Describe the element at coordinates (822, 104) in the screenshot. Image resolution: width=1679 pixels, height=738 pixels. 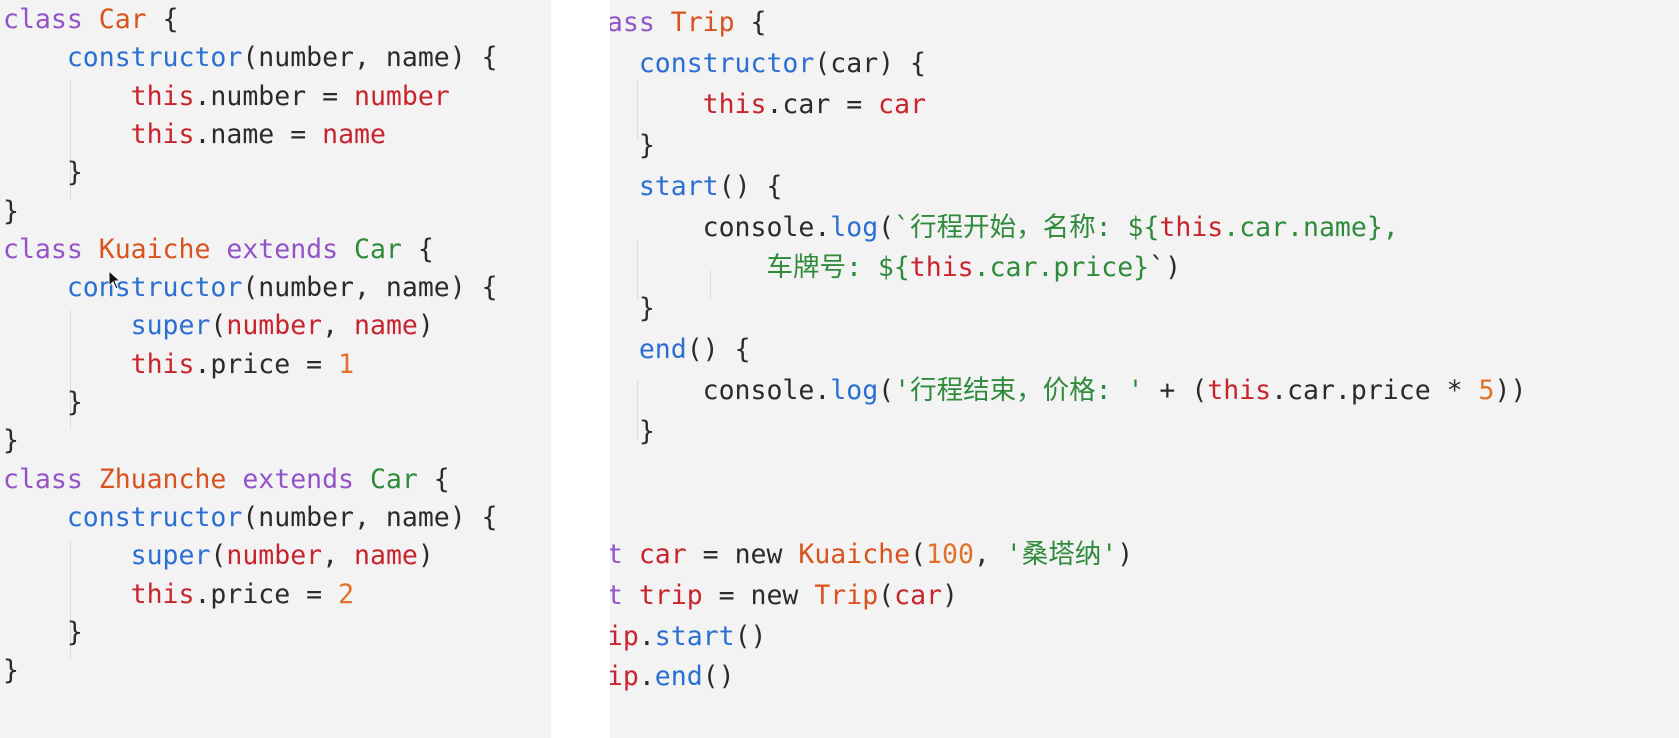
I see `code-token: .car =` at that location.